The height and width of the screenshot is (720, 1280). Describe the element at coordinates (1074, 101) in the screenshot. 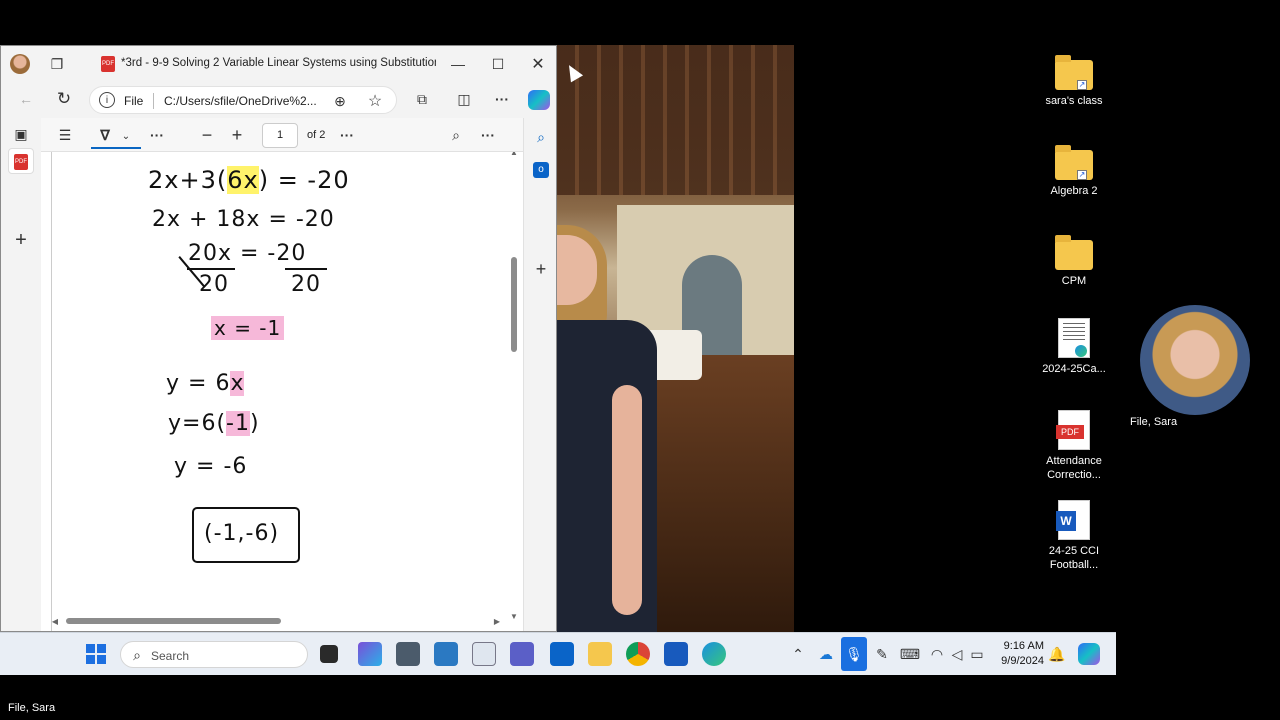

I see `desktop-icon-label: sara's class` at that location.